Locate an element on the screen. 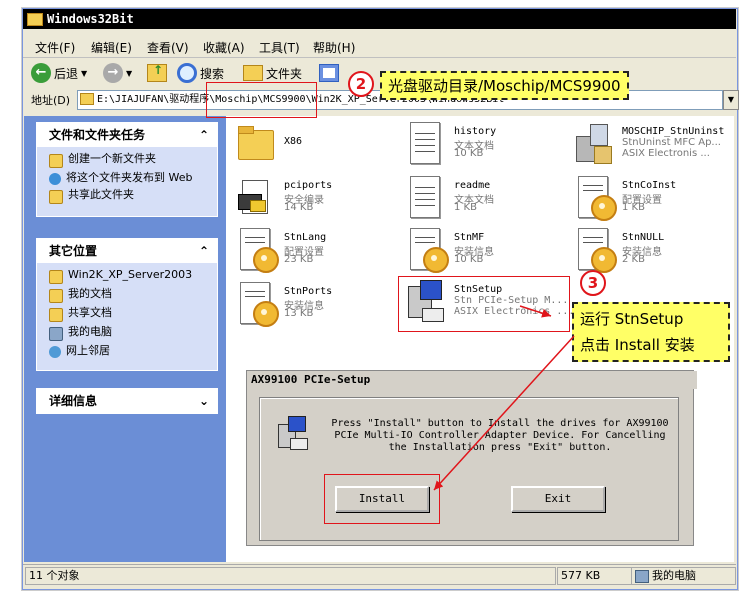 Image resolution: width=750 pixels, height=606 pixels. annotation-arrows is located at coordinates (504, 398).